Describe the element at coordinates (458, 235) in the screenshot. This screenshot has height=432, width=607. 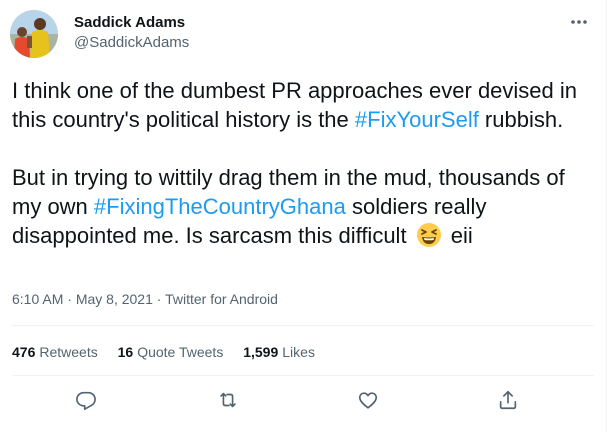
I see `tweet-text-segment: eii` at that location.